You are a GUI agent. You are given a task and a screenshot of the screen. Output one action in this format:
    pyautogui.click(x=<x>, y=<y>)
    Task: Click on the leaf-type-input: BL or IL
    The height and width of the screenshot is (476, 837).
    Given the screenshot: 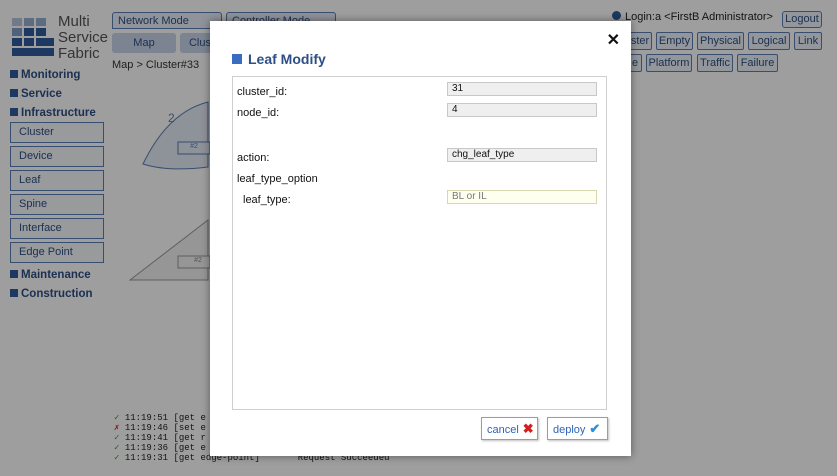 What is the action you would take?
    pyautogui.click(x=522, y=197)
    